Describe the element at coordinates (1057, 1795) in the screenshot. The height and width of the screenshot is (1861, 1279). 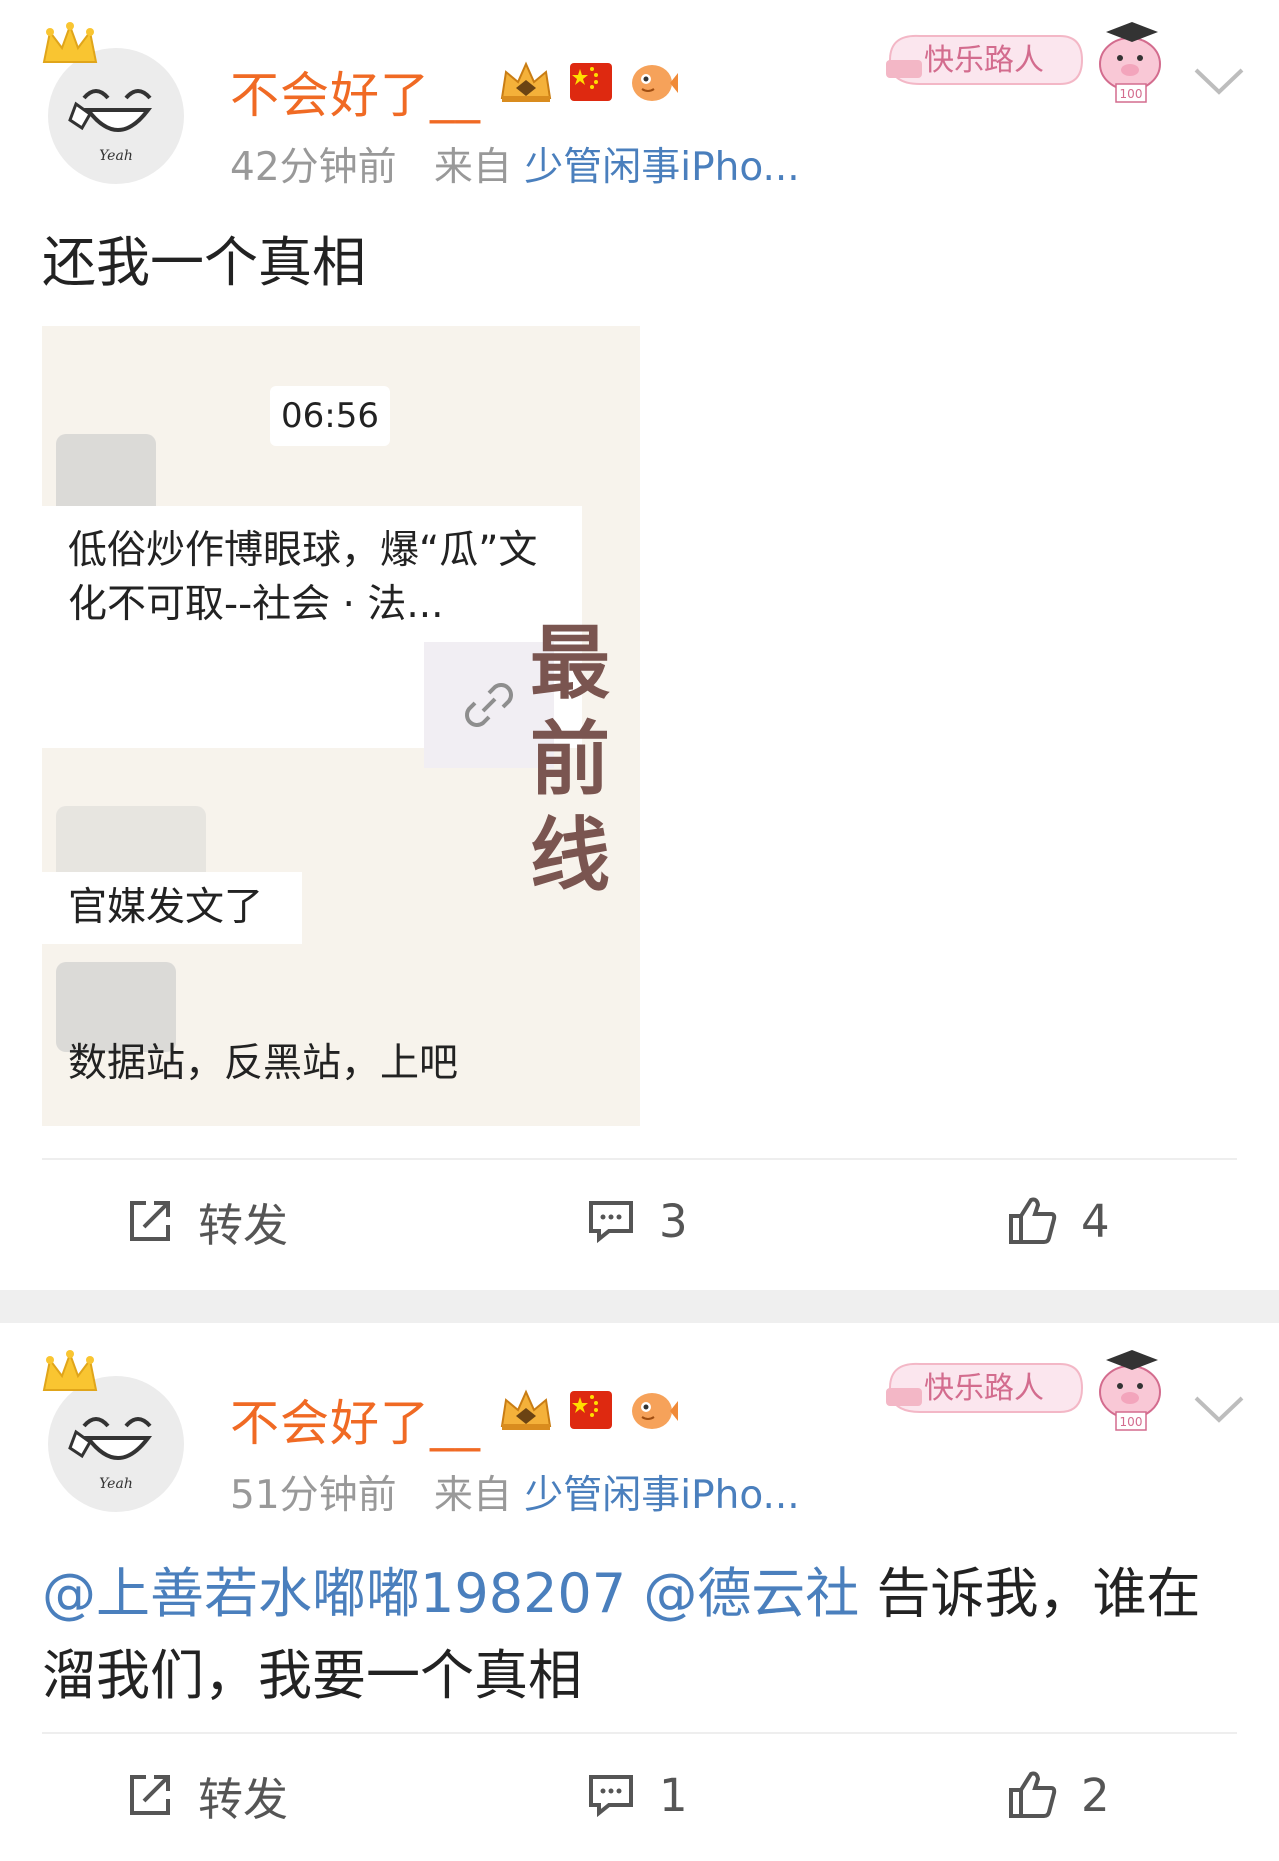
I see `like-button: 2` at that location.